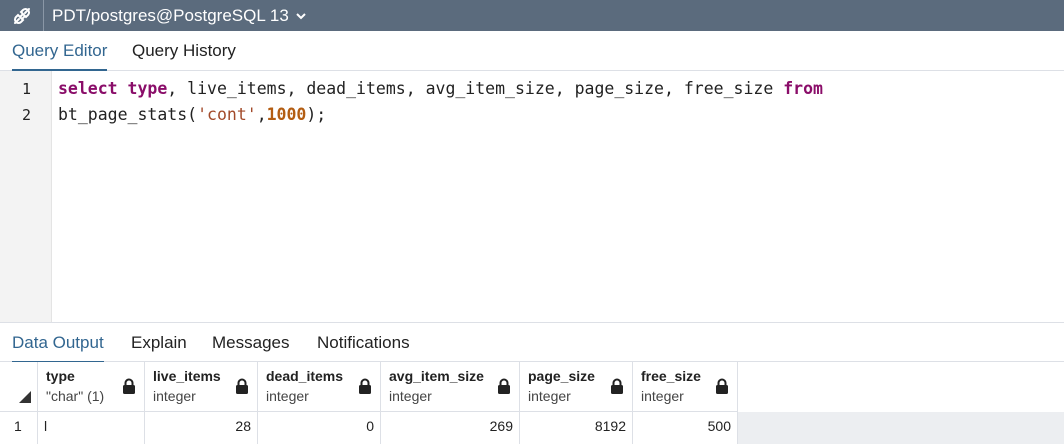 The height and width of the screenshot is (445, 1064). What do you see at coordinates (532, 51) in the screenshot?
I see `editor-tabs: Query Editor Query History` at bounding box center [532, 51].